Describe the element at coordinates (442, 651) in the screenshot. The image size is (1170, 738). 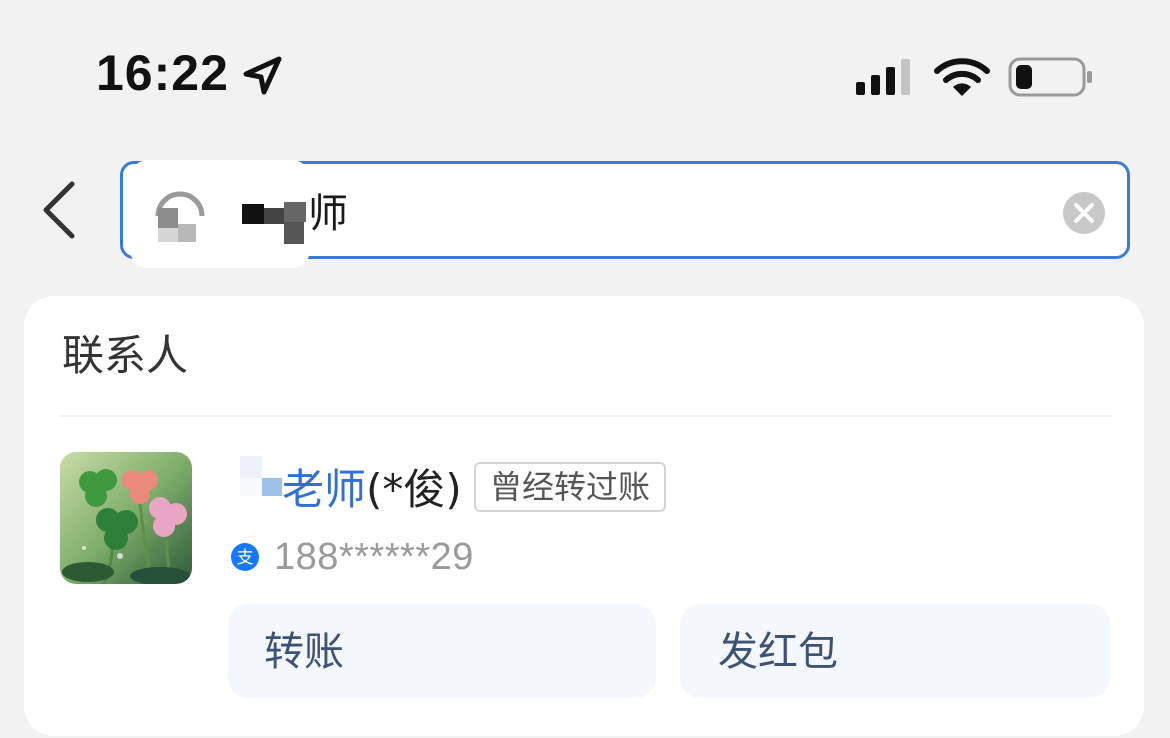
I see `transfer-button: 转账` at that location.